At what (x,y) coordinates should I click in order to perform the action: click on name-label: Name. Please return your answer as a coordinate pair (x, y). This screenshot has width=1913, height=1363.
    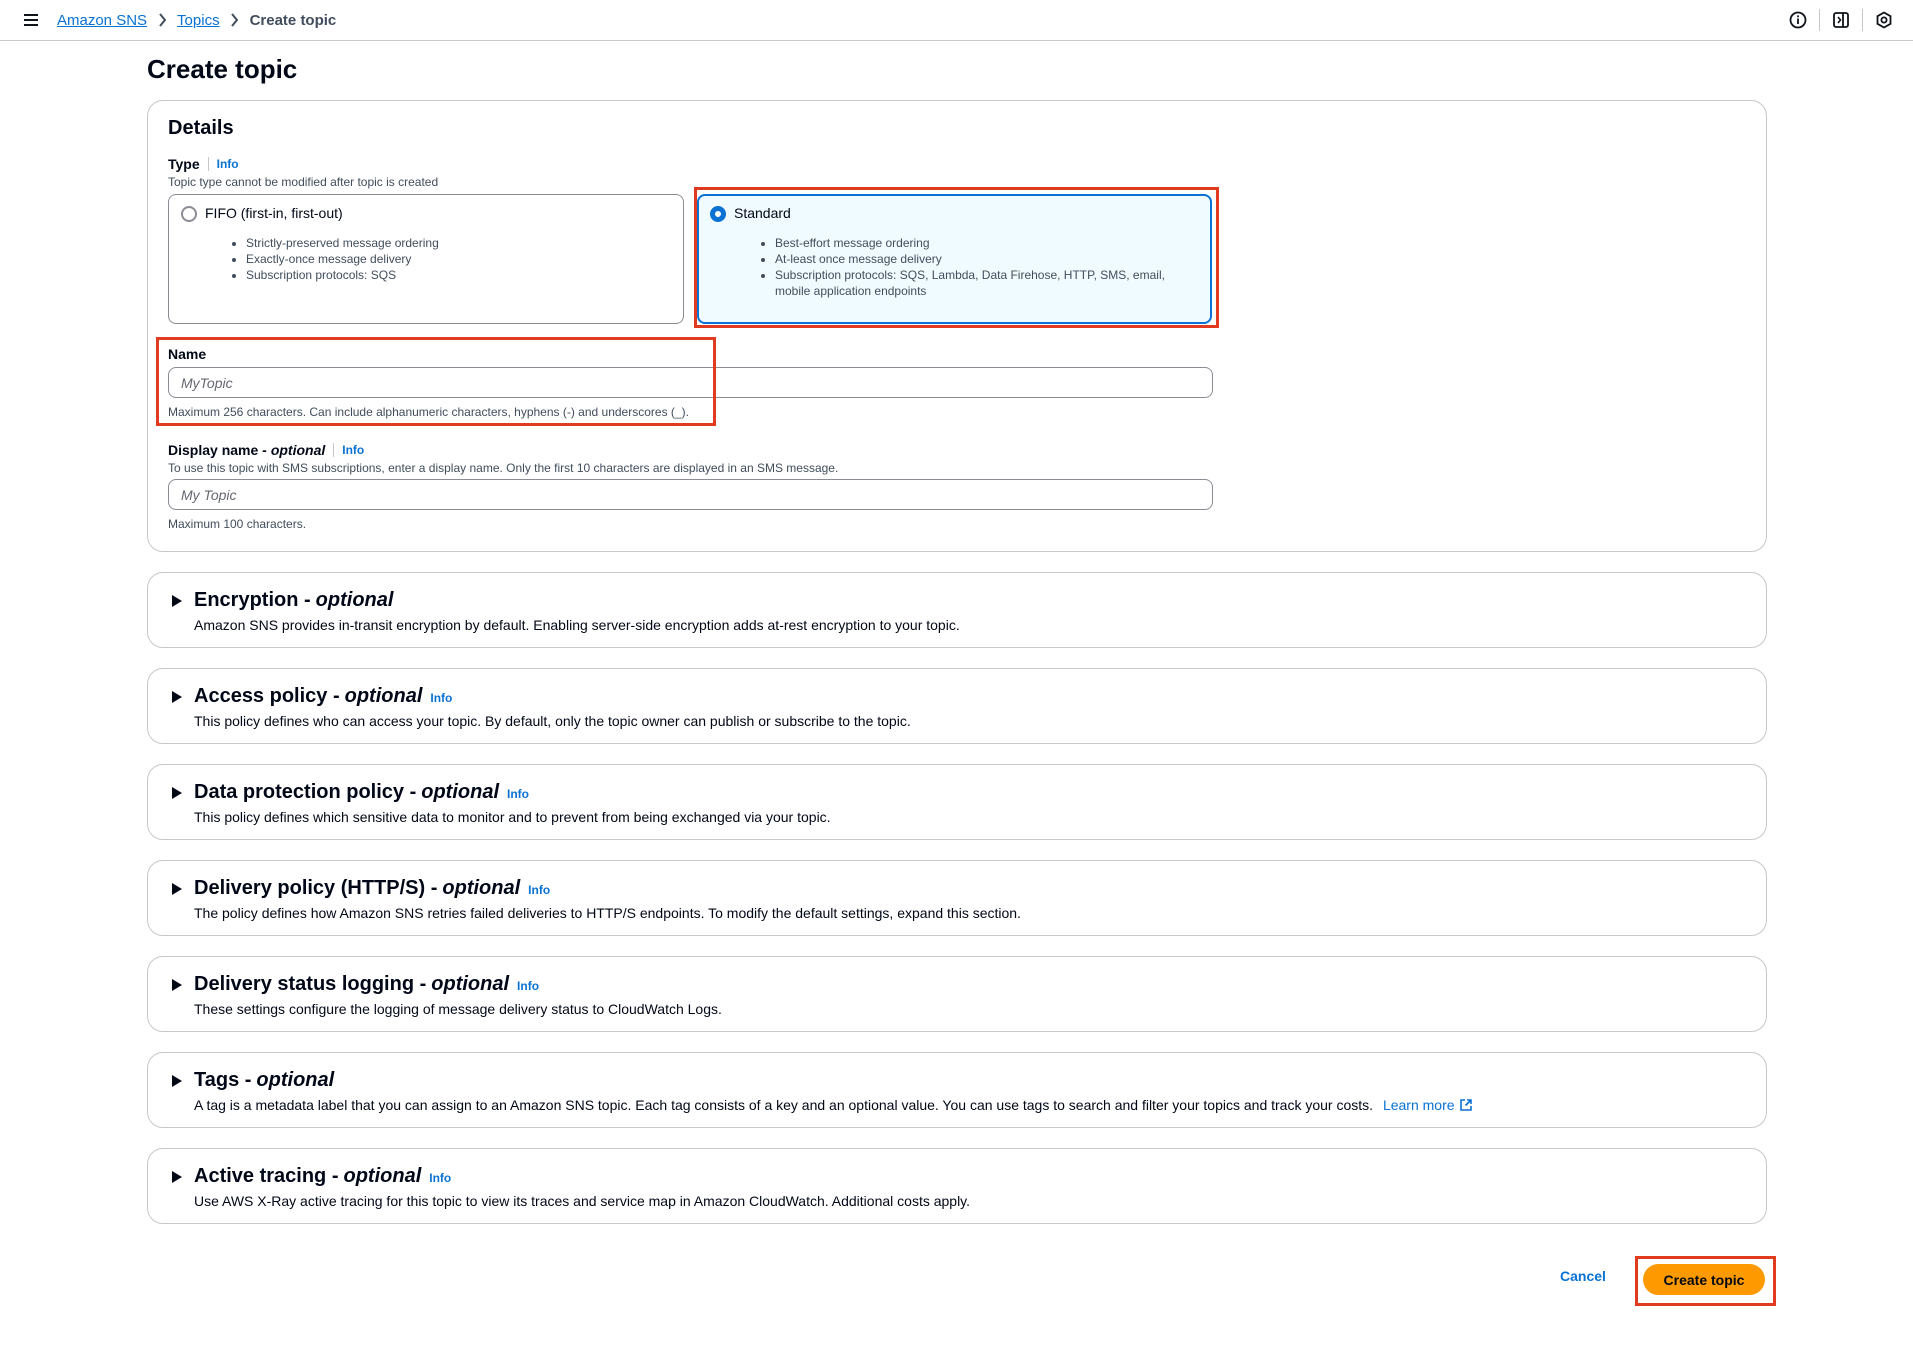
    Looking at the image, I should click on (187, 354).